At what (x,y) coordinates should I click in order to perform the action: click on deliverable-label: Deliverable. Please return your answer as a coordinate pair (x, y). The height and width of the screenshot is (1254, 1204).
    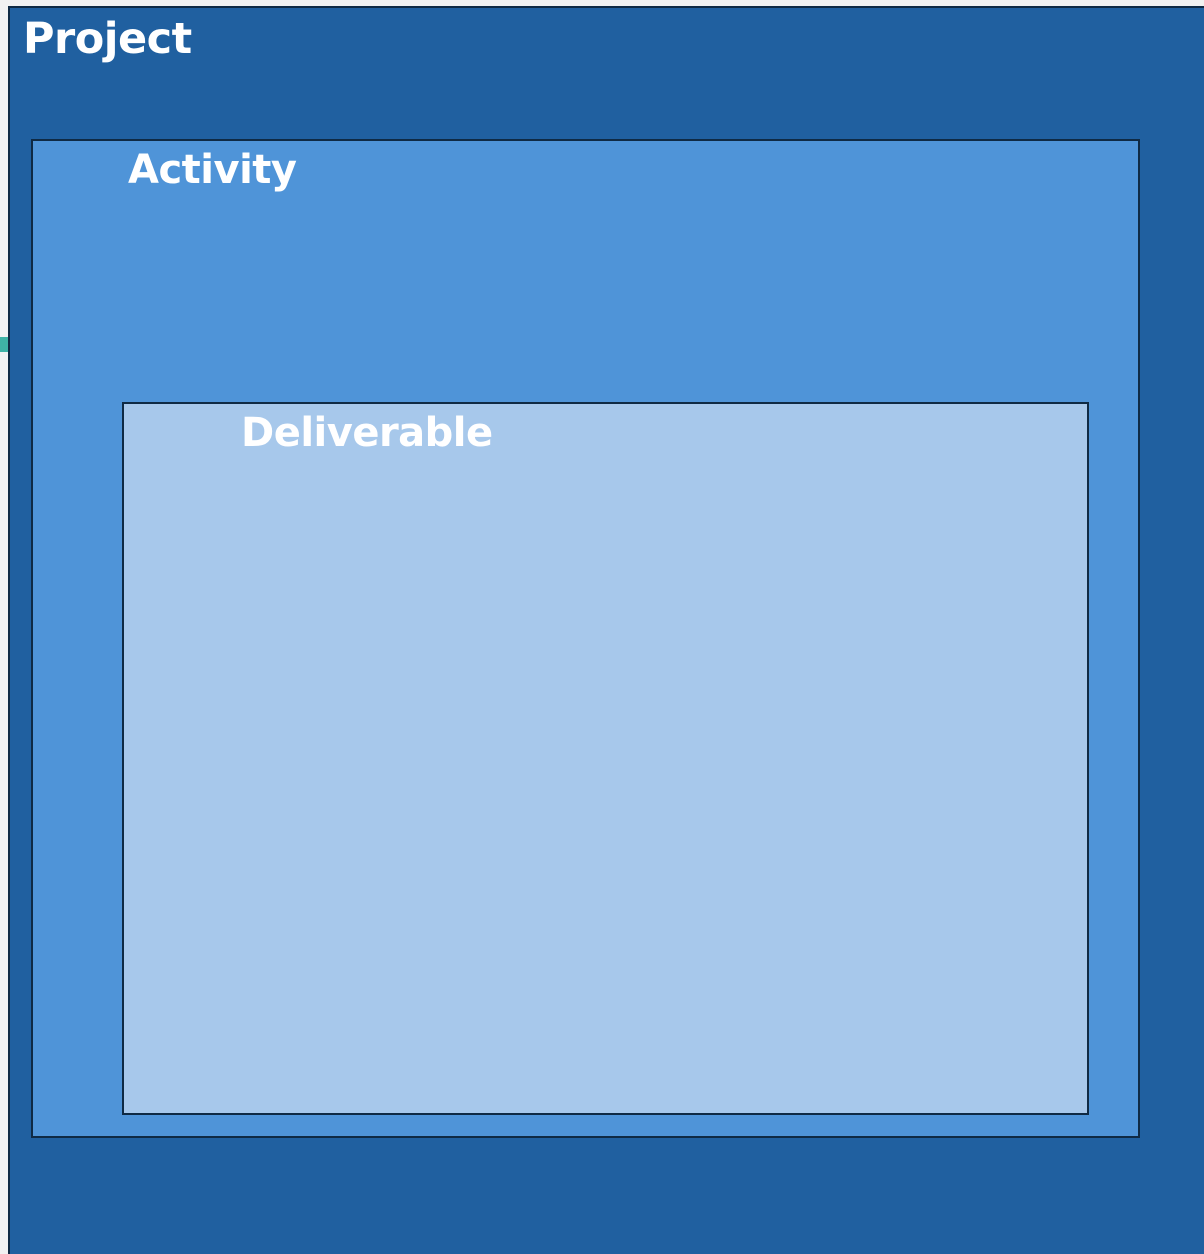
    Looking at the image, I should click on (367, 433).